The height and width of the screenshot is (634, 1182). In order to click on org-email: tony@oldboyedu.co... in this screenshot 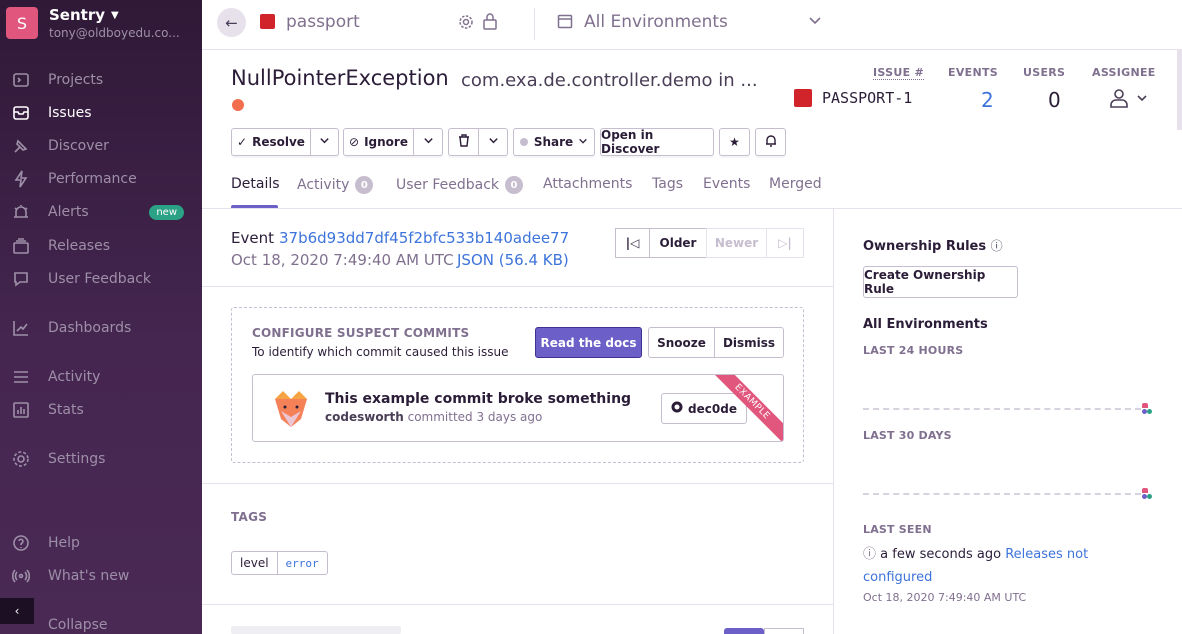, I will do `click(114, 33)`.